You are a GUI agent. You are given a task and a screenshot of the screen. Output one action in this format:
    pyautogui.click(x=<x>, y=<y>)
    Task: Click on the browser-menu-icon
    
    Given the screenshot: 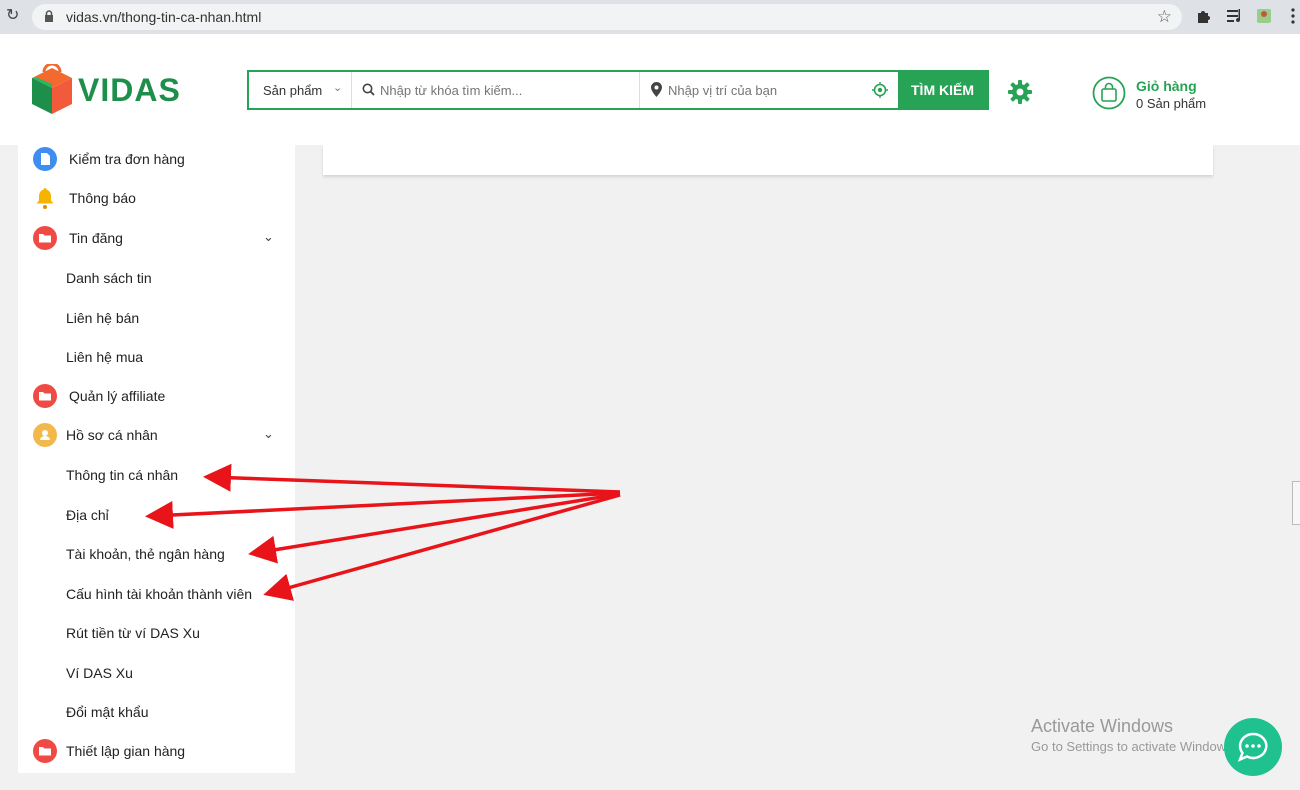 What is the action you would take?
    pyautogui.click(x=1292, y=16)
    